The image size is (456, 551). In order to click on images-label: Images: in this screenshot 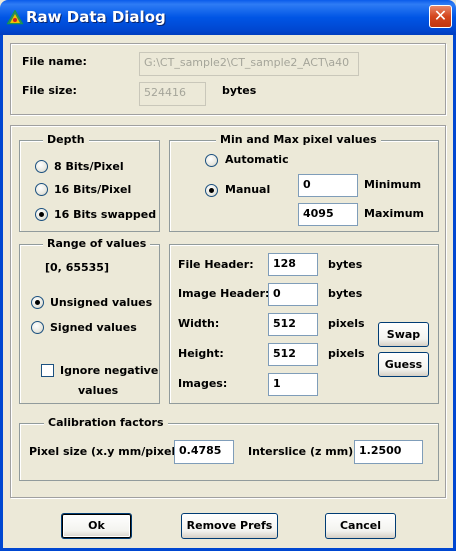, I will do `click(203, 383)`.